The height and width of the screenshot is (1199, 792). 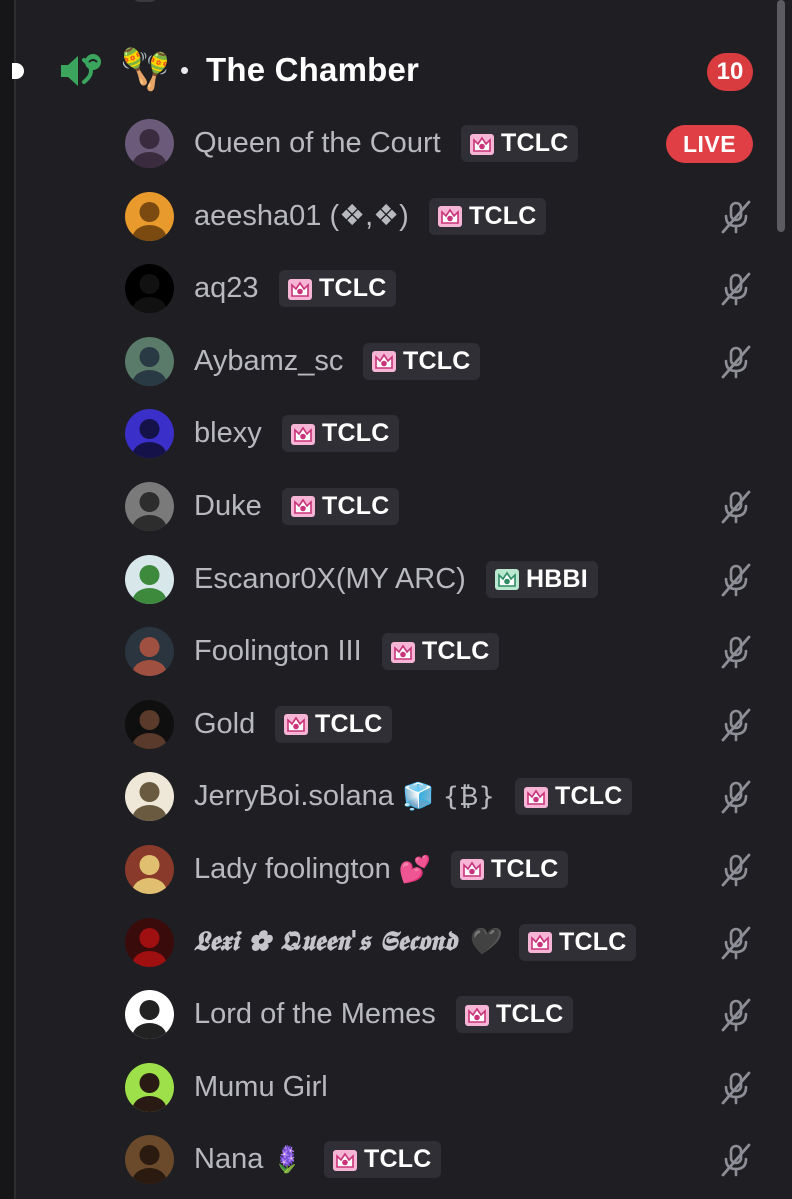 What do you see at coordinates (415, 869) in the screenshot?
I see `member-name-suffix: 💕` at bounding box center [415, 869].